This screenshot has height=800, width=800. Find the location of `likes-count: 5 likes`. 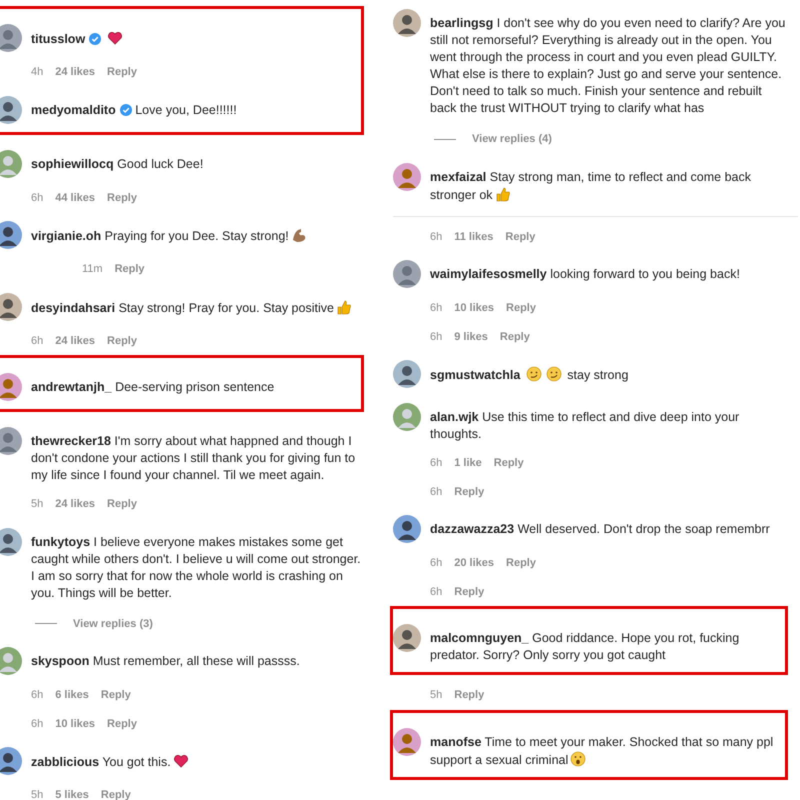

likes-count: 5 likes is located at coordinates (72, 793).